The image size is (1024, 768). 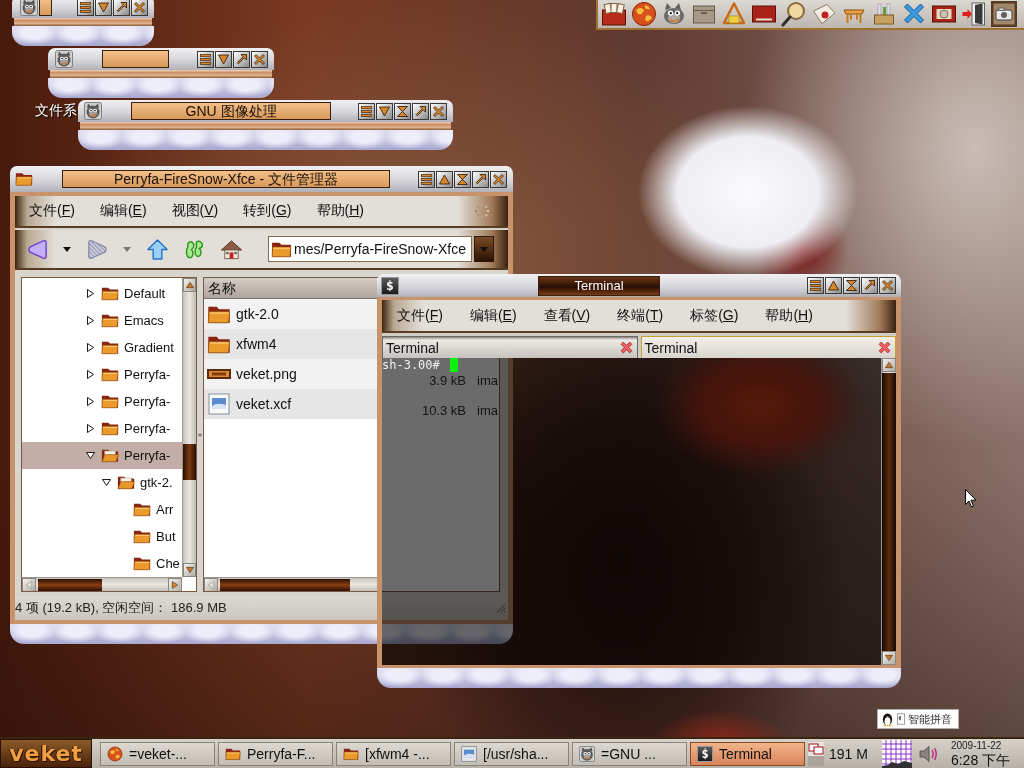 I want to click on title-bar, so click(x=161, y=59).